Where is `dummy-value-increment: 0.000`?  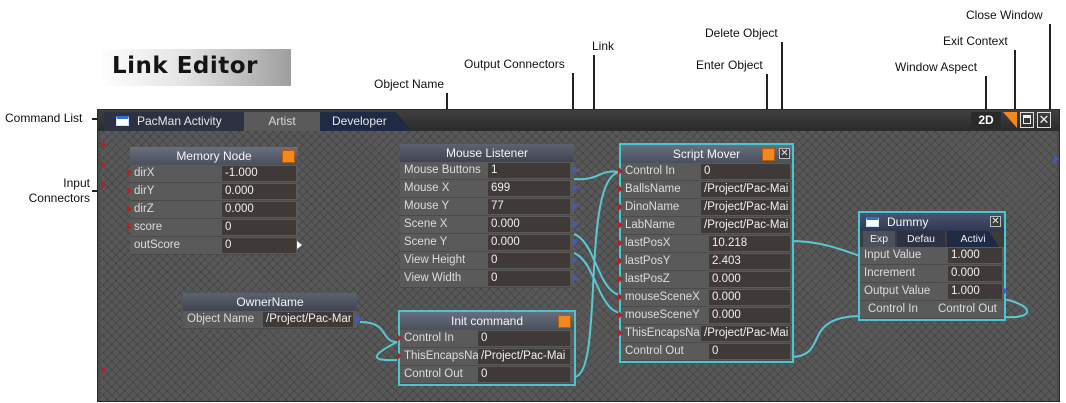 dummy-value-increment: 0.000 is located at coordinates (975, 273).